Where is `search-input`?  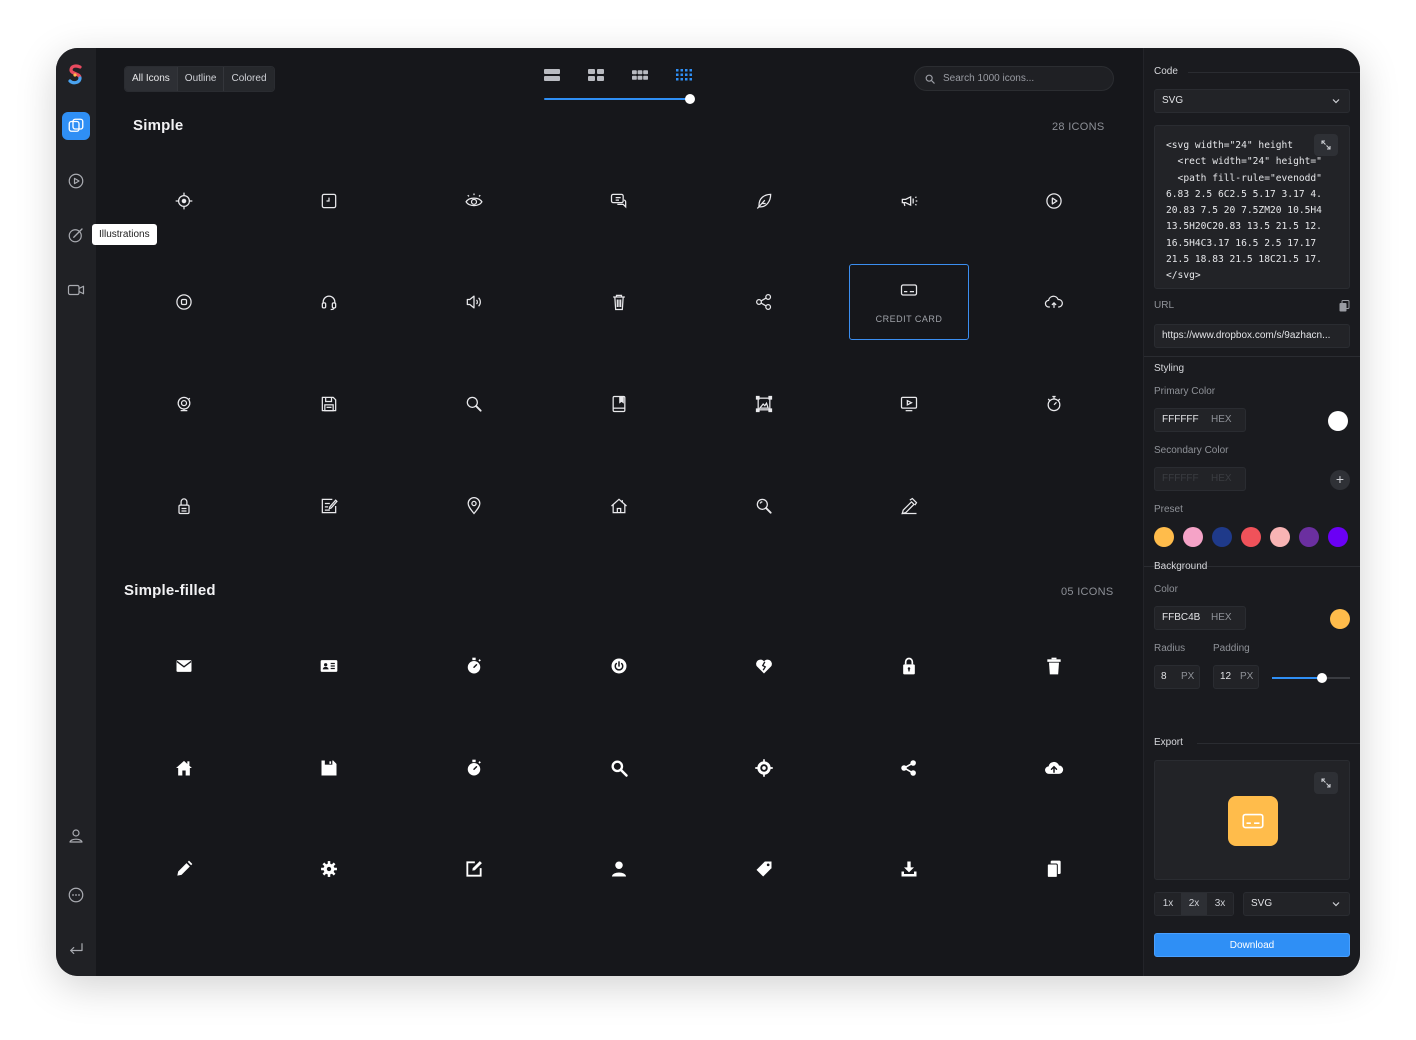 search-input is located at coordinates (1018, 78).